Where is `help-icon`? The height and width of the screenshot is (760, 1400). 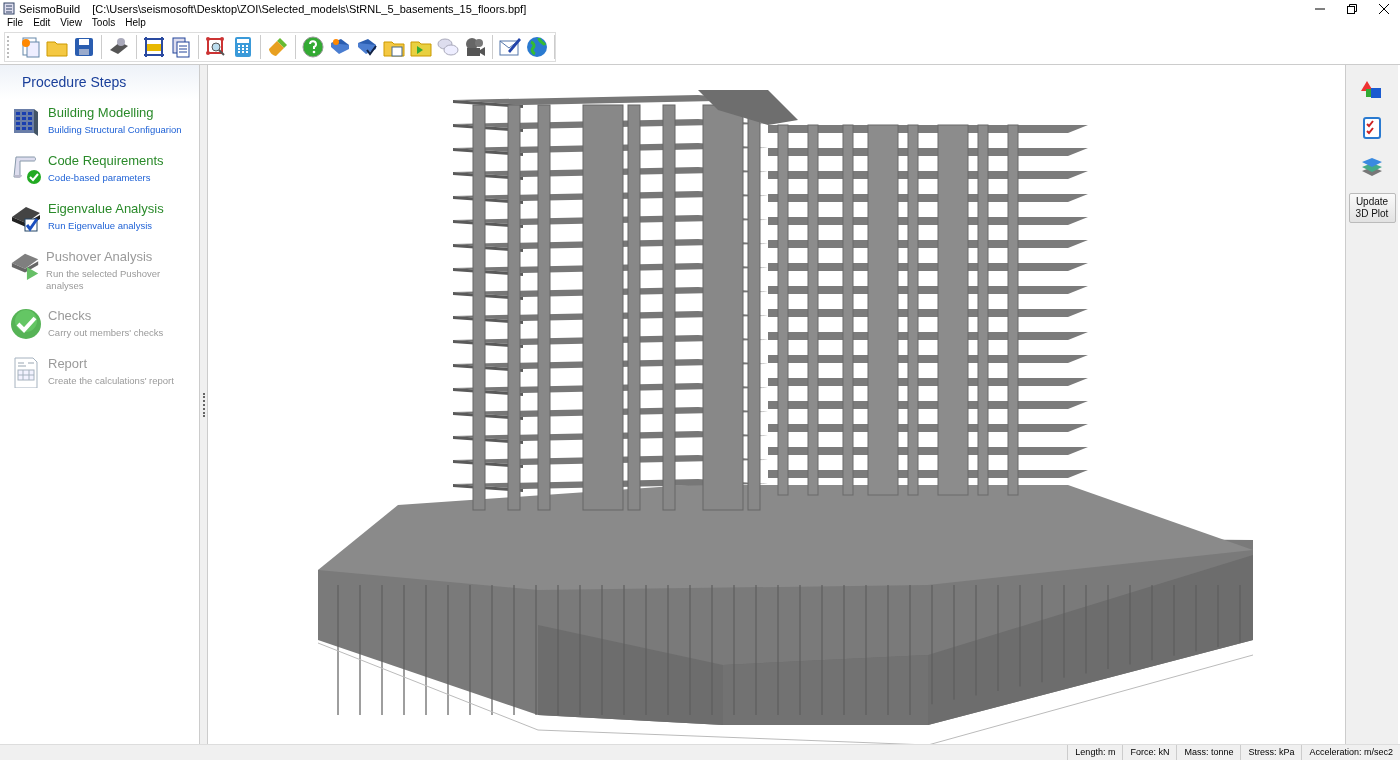
help-icon is located at coordinates (313, 47).